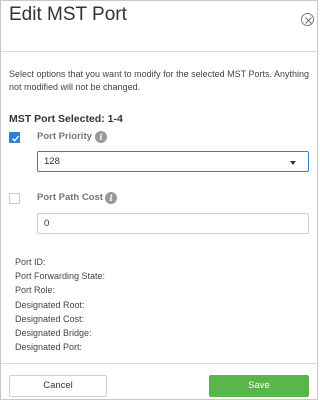  I want to click on port-path-cost-input, so click(173, 223).